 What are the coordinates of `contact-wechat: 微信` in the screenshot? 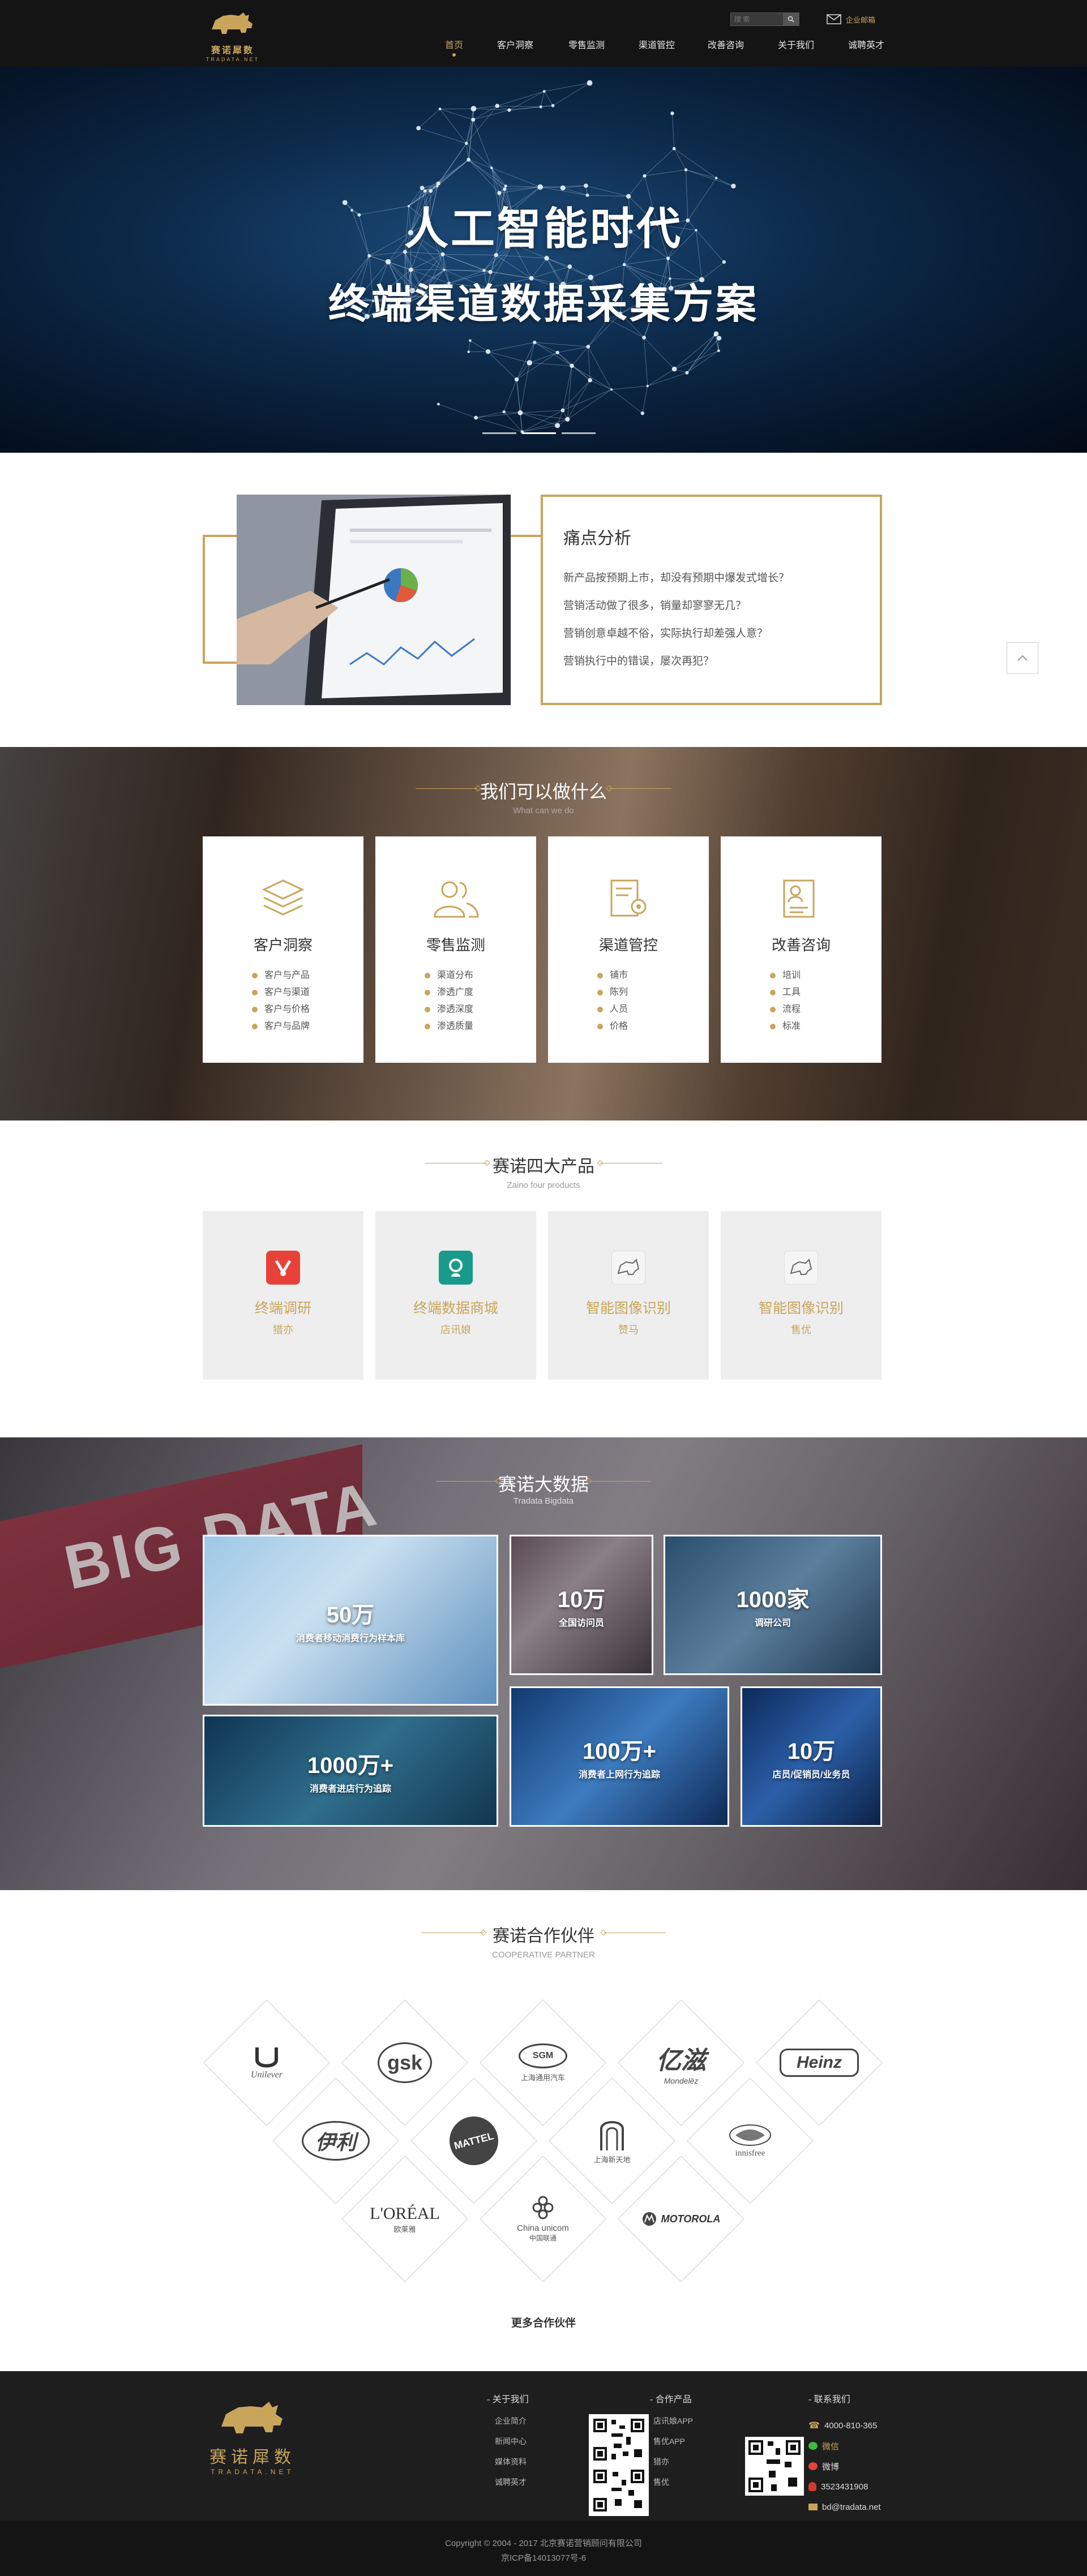 It's located at (845, 2446).